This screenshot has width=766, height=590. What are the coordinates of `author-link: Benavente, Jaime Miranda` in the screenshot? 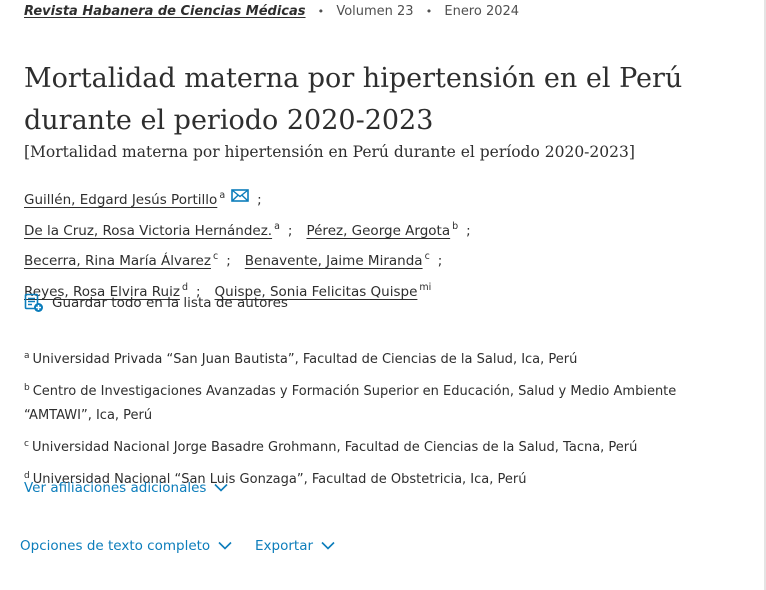 It's located at (334, 261).